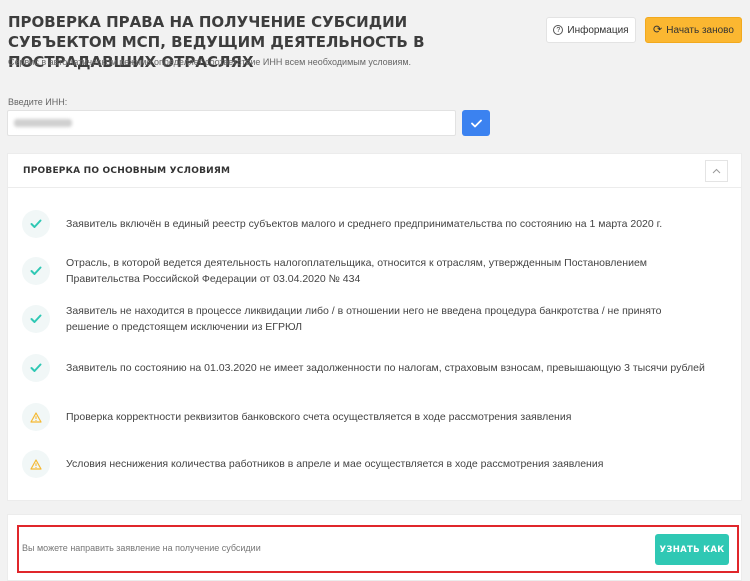  What do you see at coordinates (658, 29) in the screenshot?
I see `refresh-icon: ⟳` at bounding box center [658, 29].